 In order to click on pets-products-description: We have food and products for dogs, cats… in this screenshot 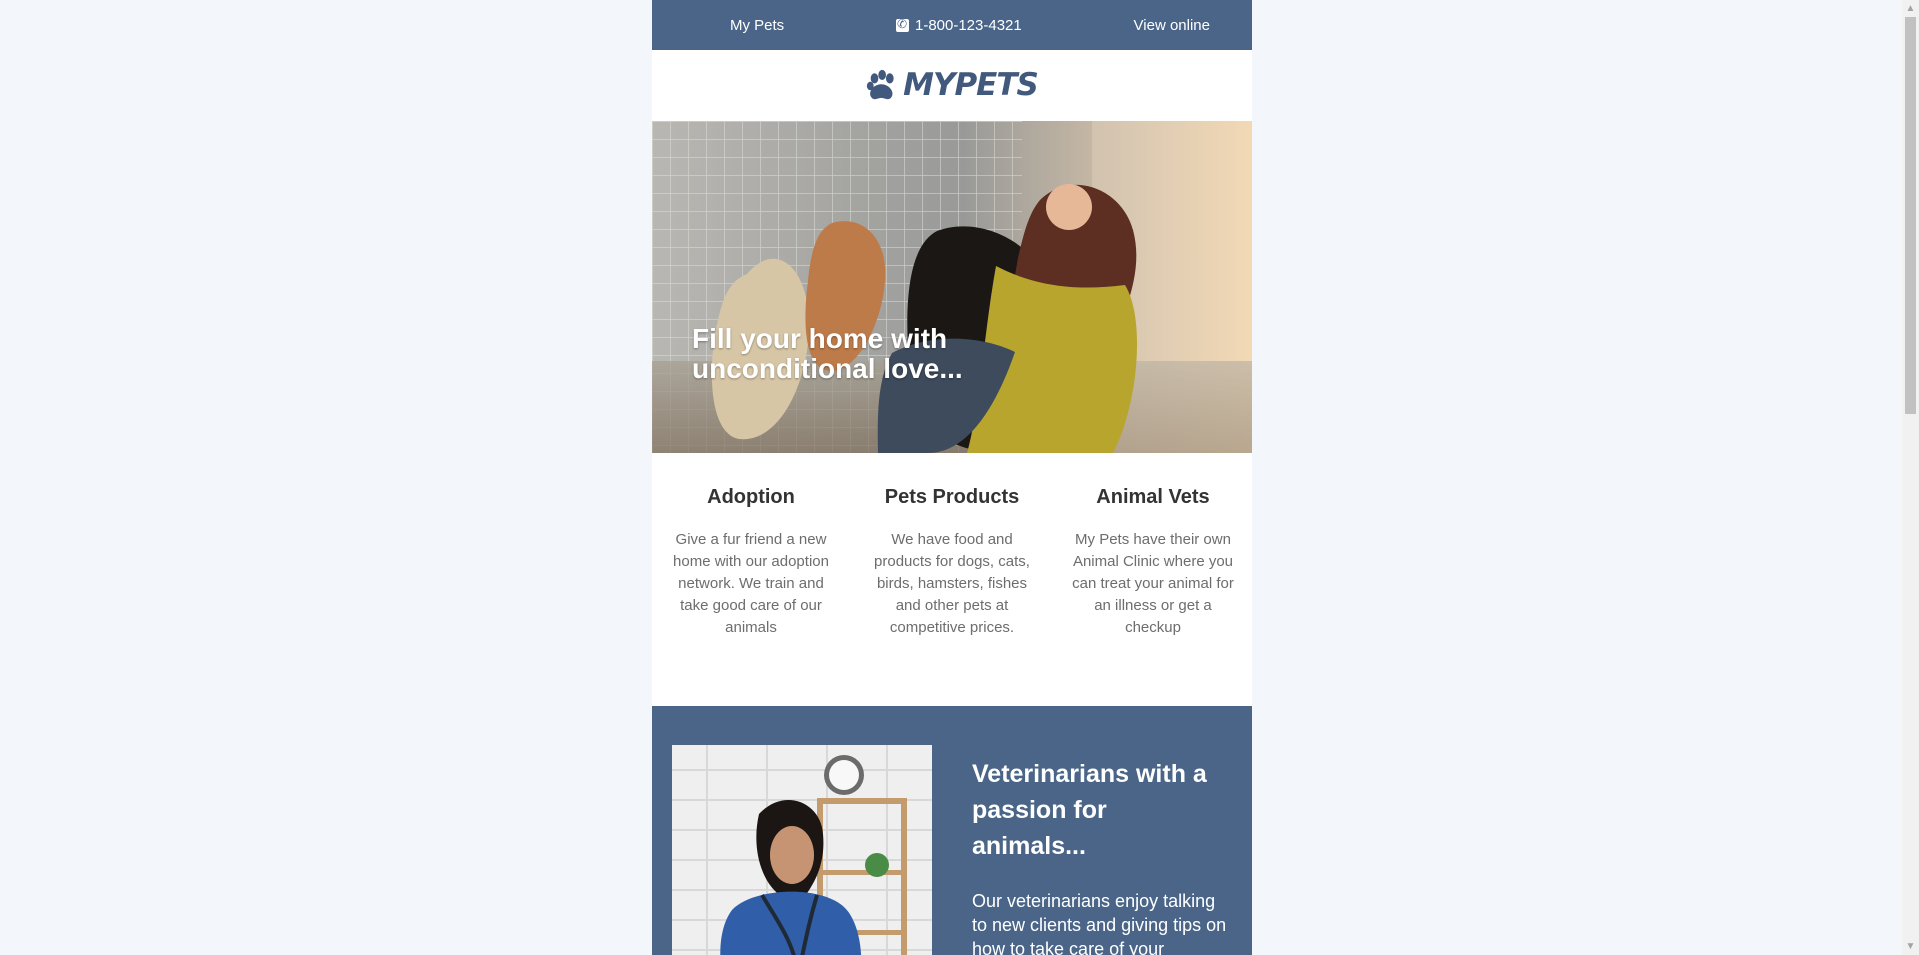, I will do `click(952, 583)`.